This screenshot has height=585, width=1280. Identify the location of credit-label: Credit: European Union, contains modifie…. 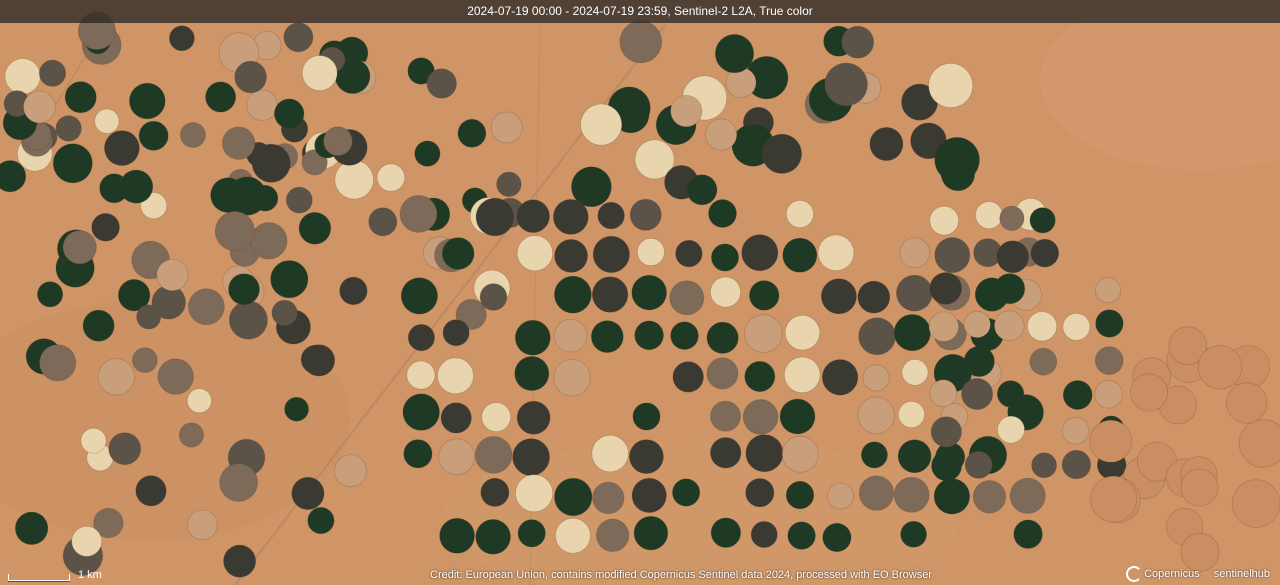
(681, 575).